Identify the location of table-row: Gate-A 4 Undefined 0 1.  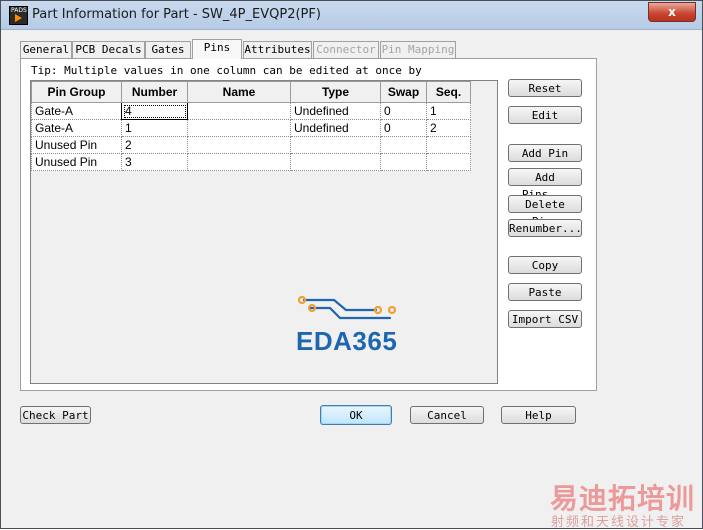
(251, 111).